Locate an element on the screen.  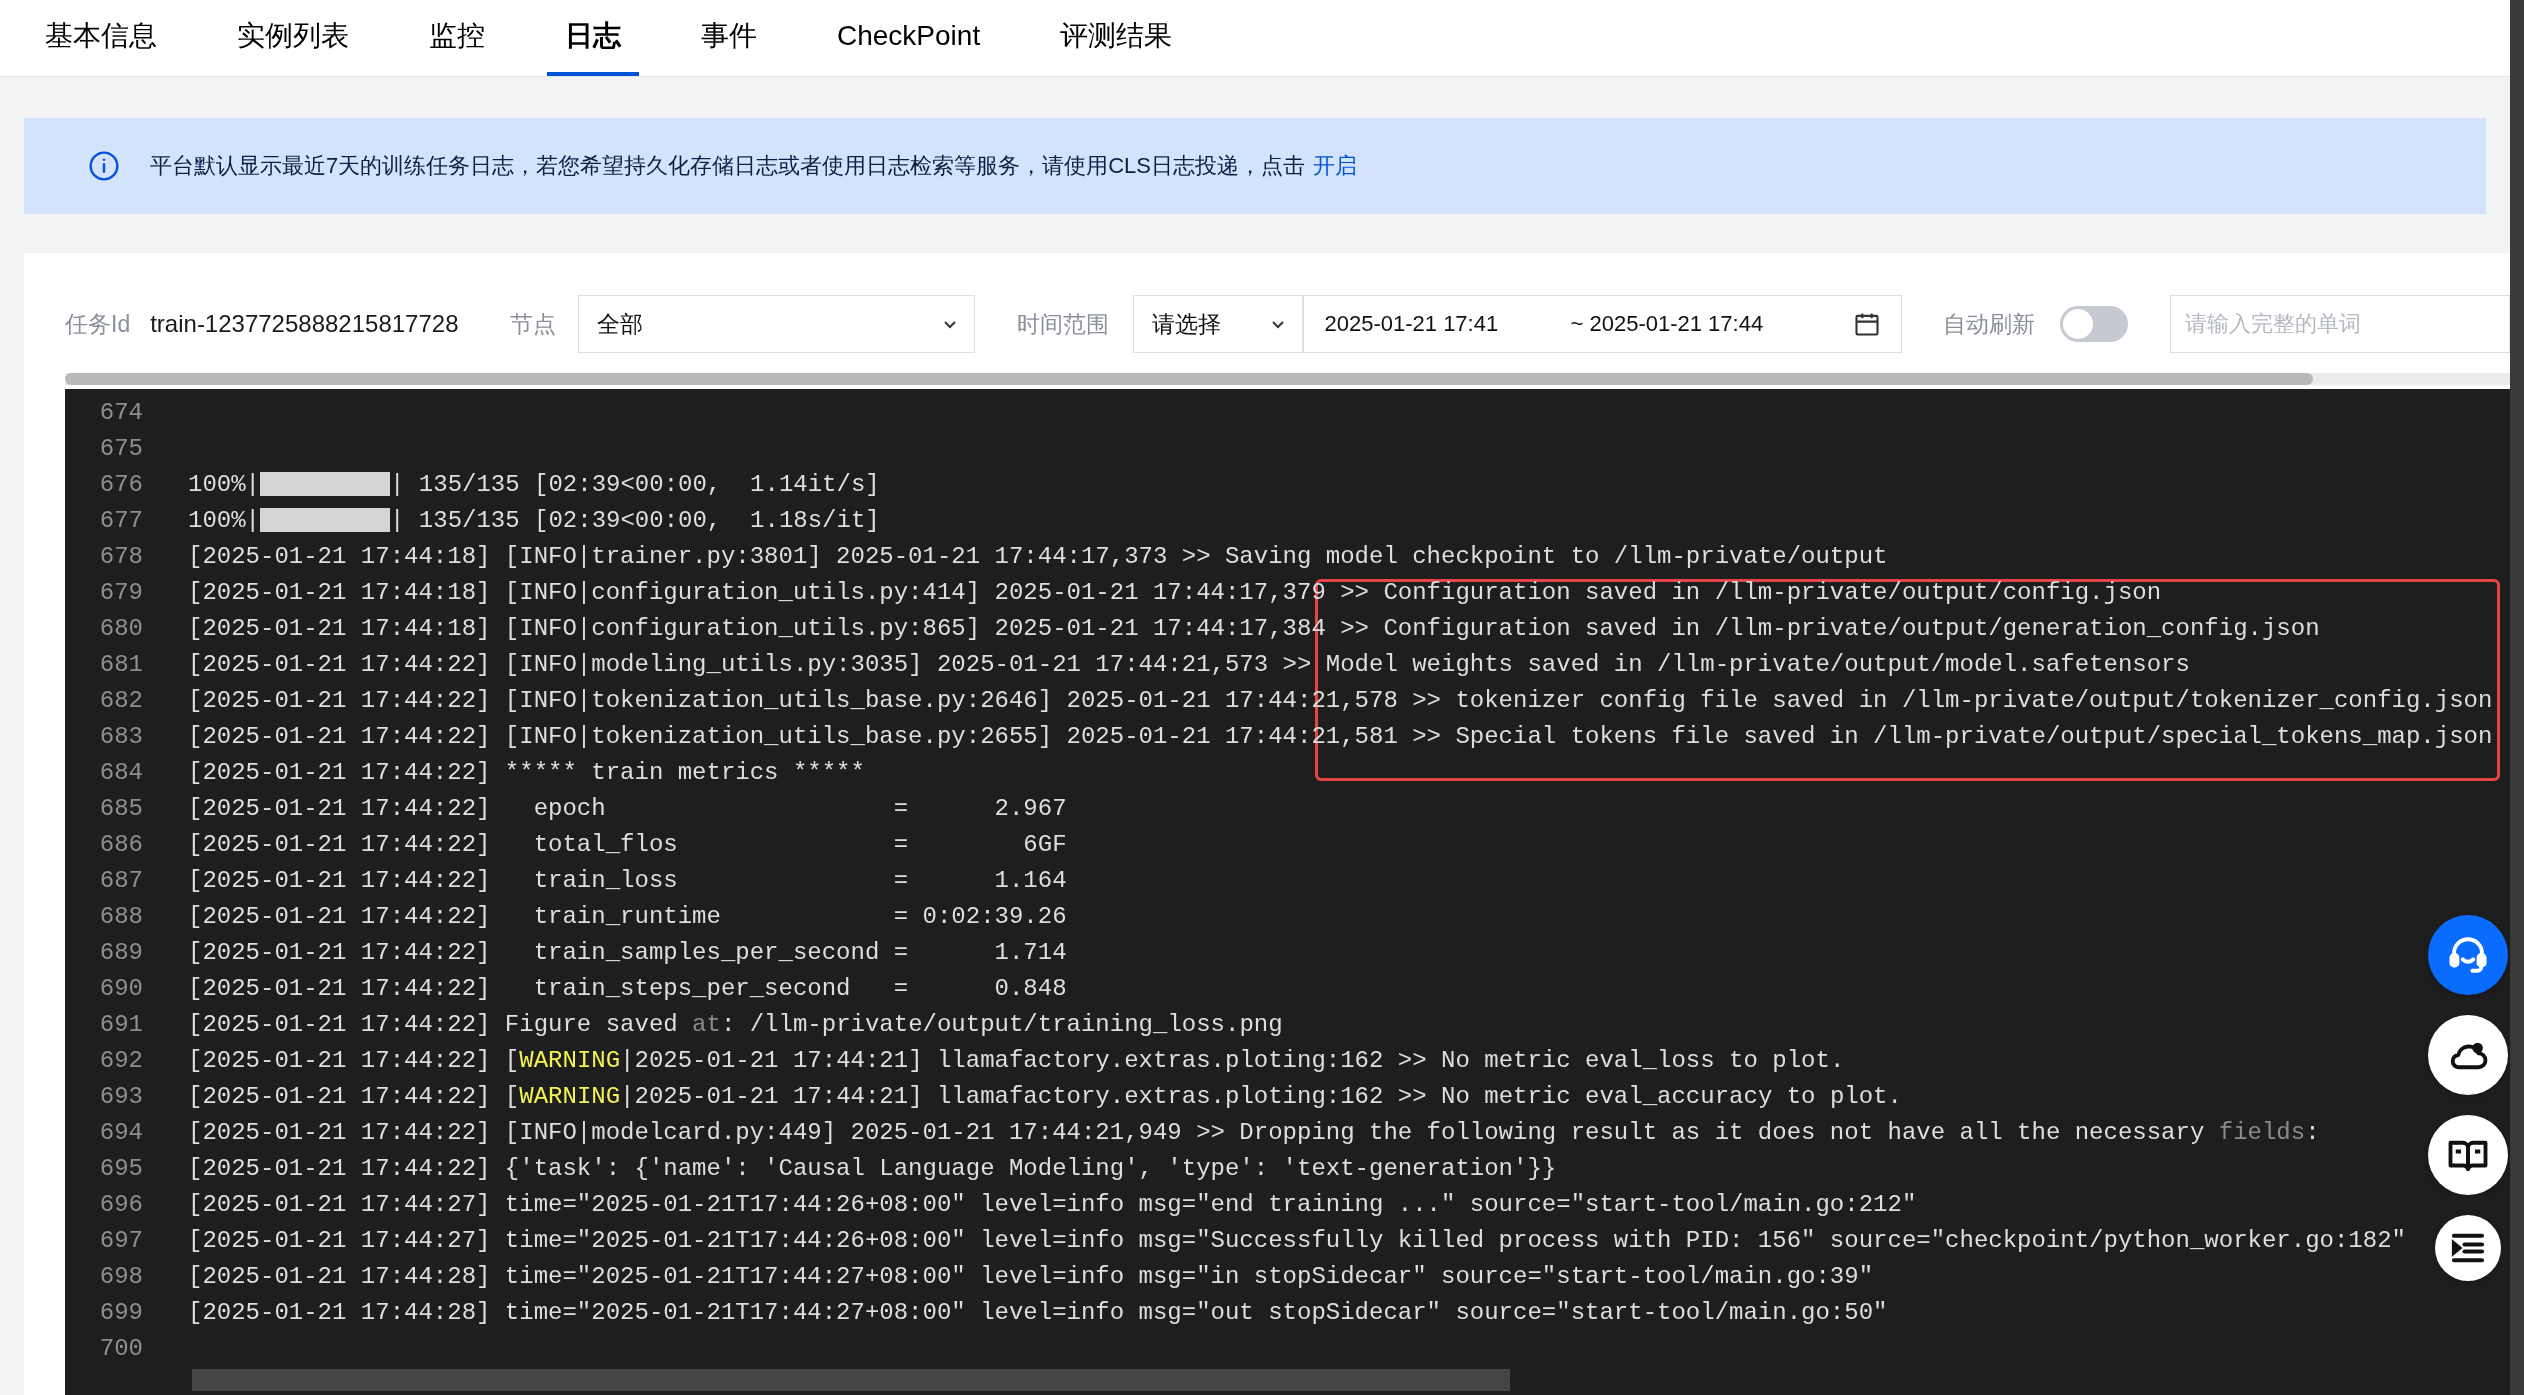
info-icon is located at coordinates (104, 166).